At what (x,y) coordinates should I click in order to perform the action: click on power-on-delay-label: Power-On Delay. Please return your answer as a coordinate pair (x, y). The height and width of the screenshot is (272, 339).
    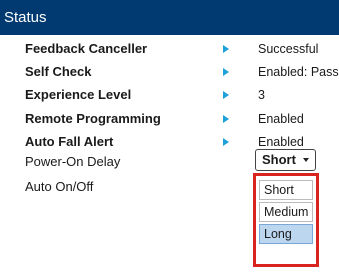
    Looking at the image, I should click on (73, 161).